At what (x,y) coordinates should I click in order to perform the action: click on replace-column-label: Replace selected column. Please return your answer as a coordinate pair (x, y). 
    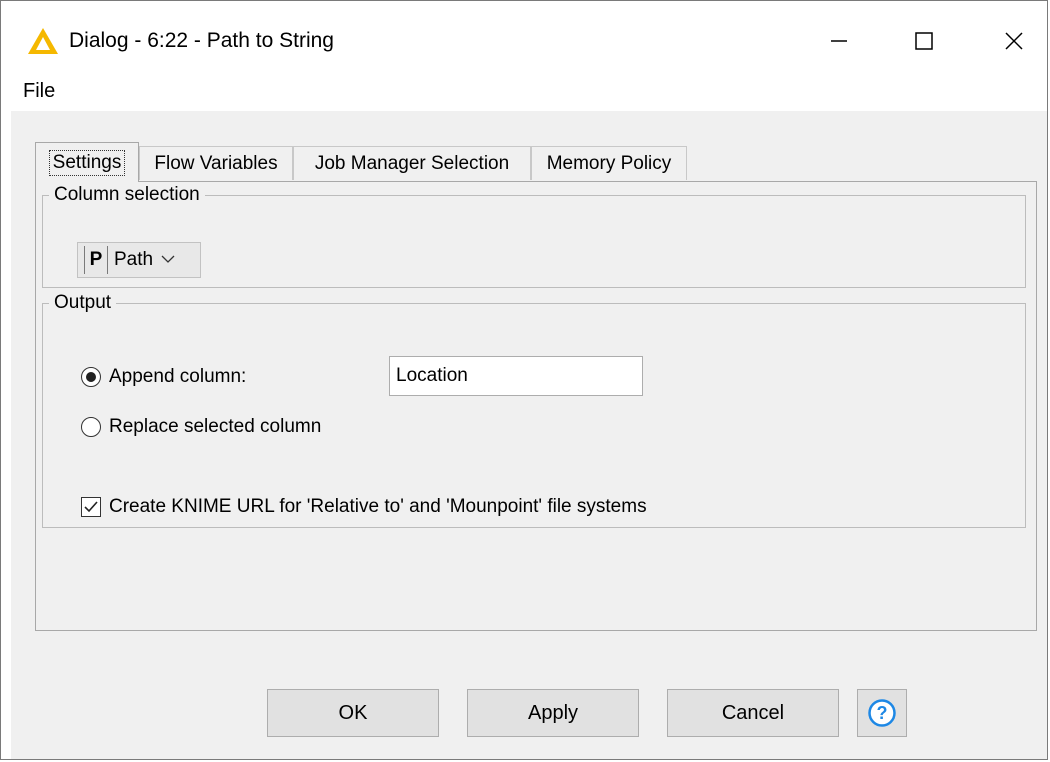
    Looking at the image, I should click on (215, 426).